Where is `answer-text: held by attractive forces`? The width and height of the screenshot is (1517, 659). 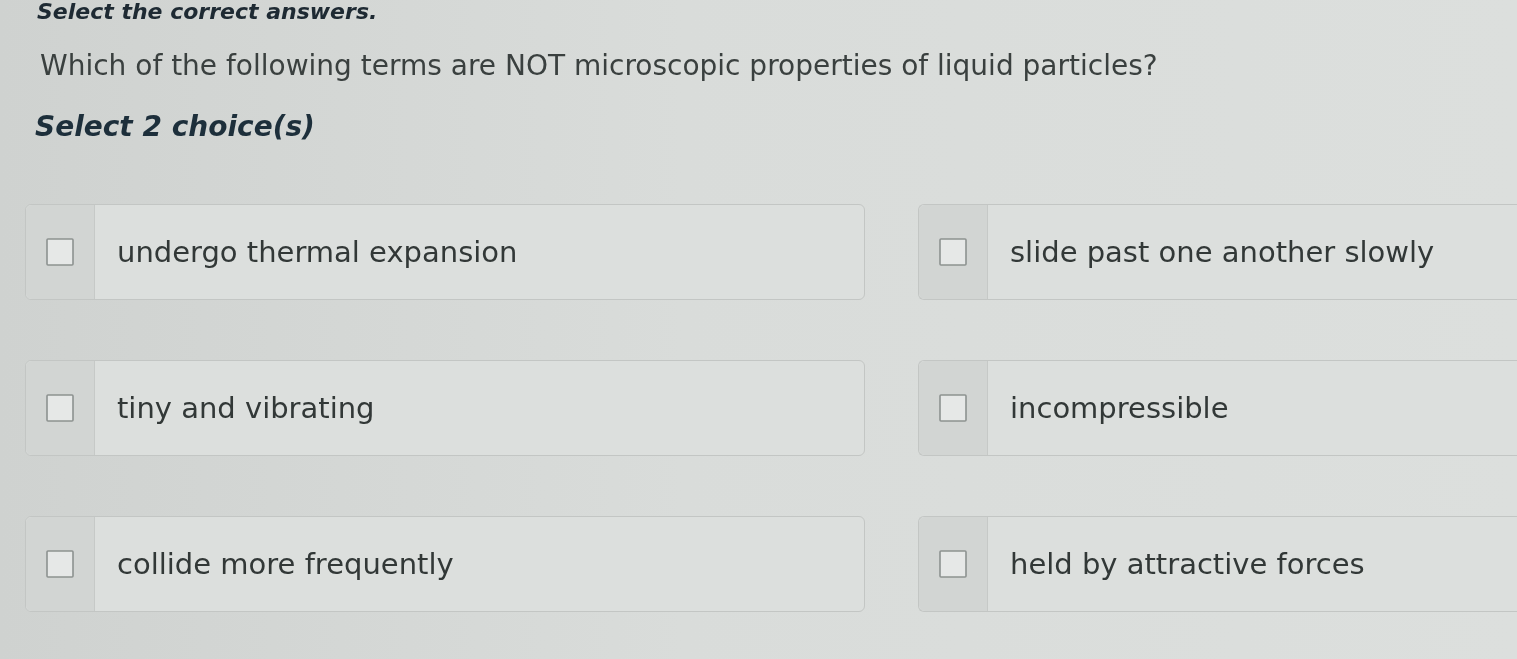 answer-text: held by attractive forces is located at coordinates (1187, 564).